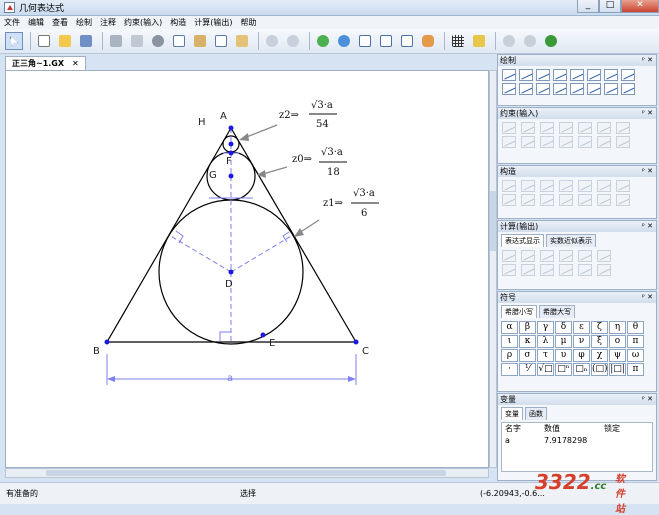 The image size is (659, 515). I want to click on point-h, so click(231, 144).